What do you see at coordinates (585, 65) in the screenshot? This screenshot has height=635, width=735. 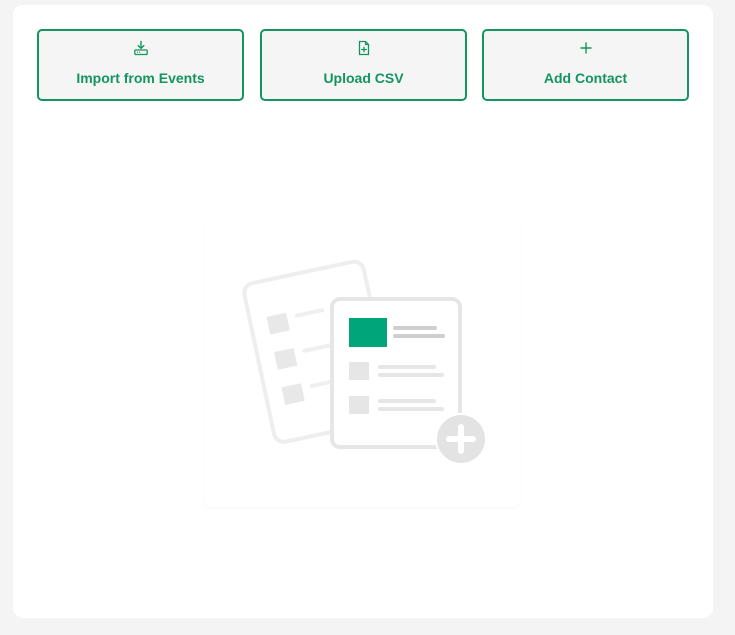 I see `add-contact-button: Add Contact` at bounding box center [585, 65].